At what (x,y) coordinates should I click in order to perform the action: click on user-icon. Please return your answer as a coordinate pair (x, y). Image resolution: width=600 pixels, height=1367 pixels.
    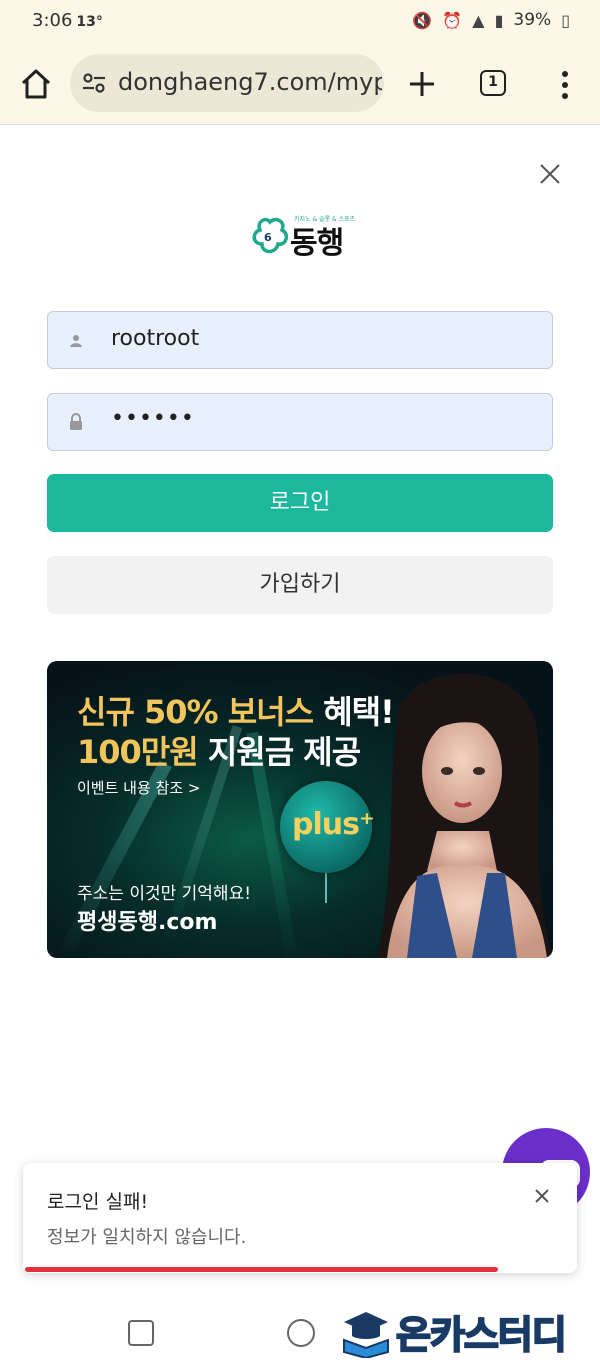
    Looking at the image, I should click on (76, 341).